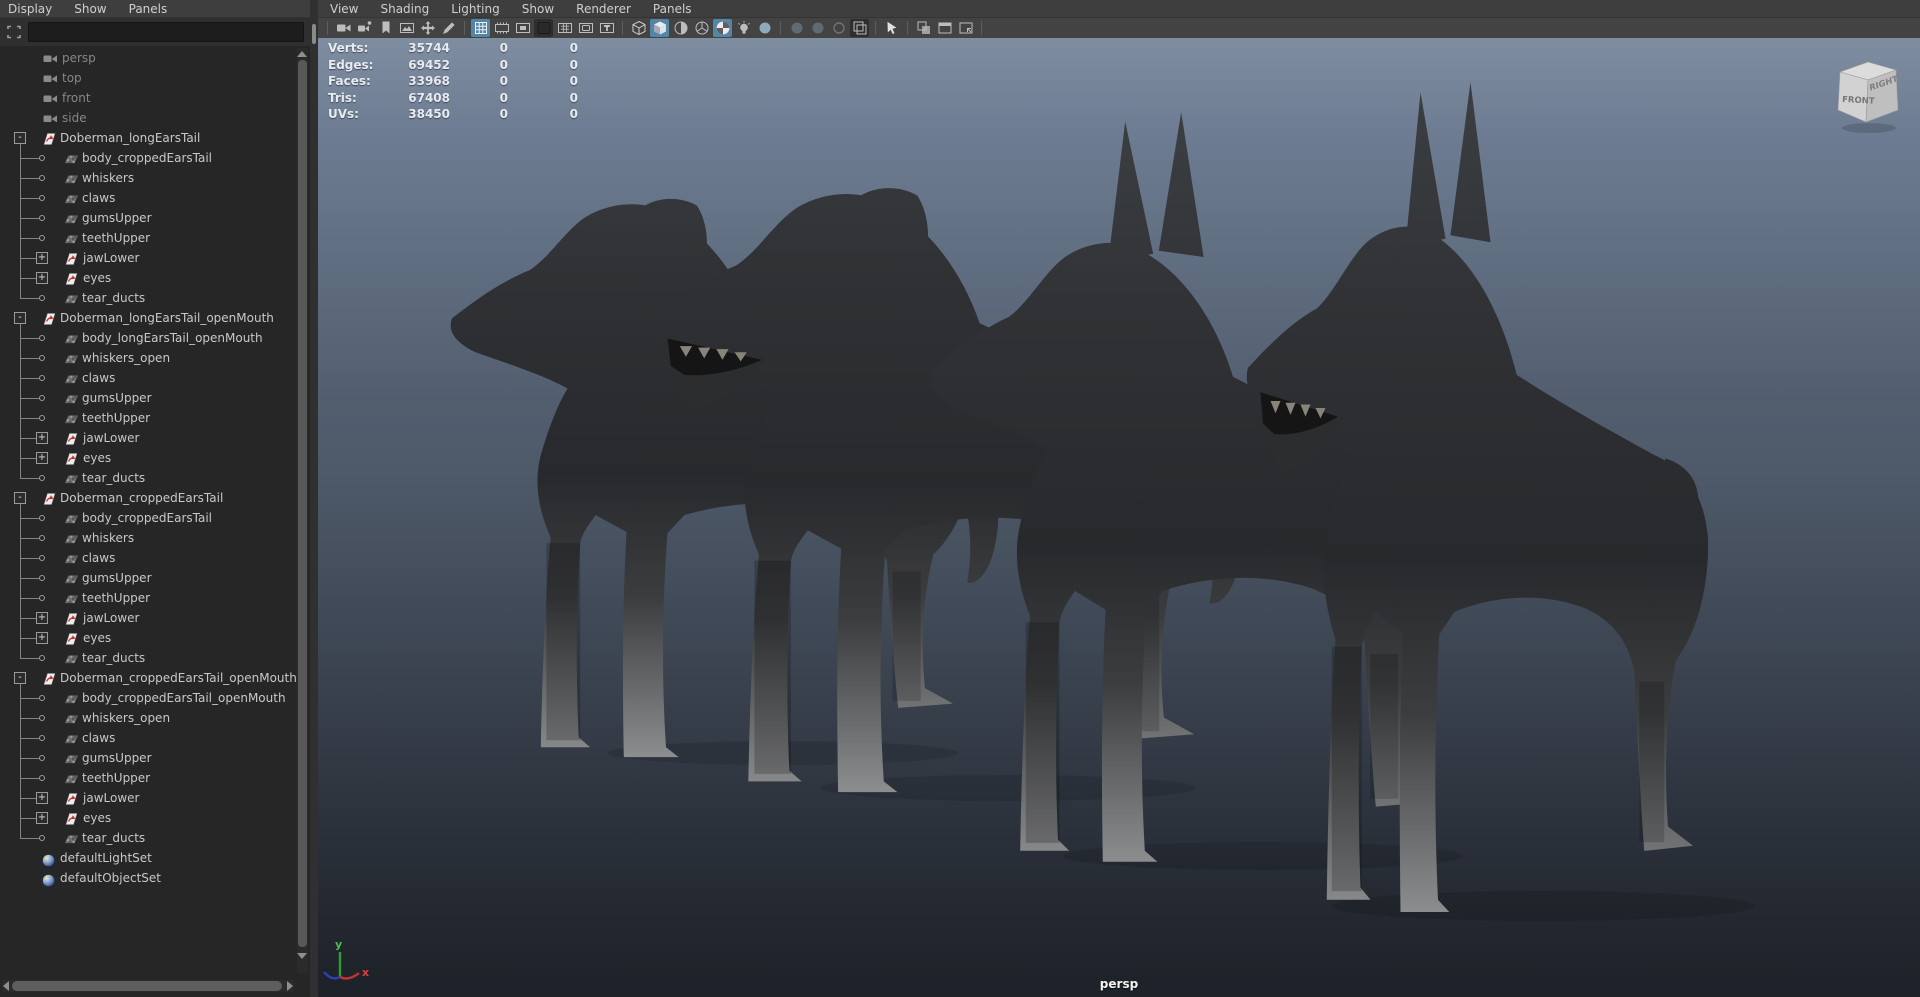  I want to click on grid-icon, so click(480, 28).